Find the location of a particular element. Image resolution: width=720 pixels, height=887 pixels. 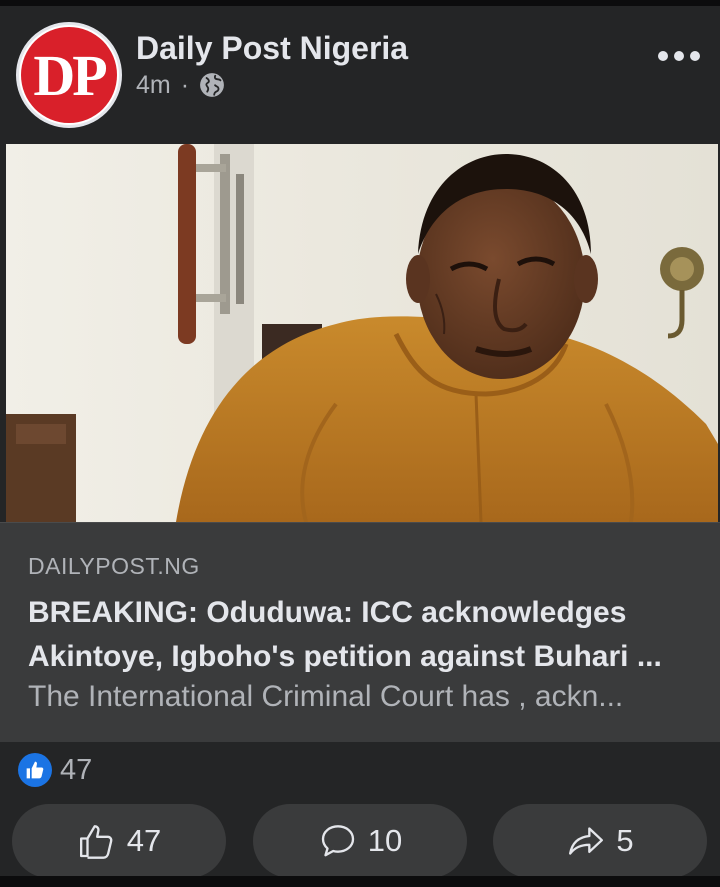

avatar: DP is located at coordinates (69, 75).